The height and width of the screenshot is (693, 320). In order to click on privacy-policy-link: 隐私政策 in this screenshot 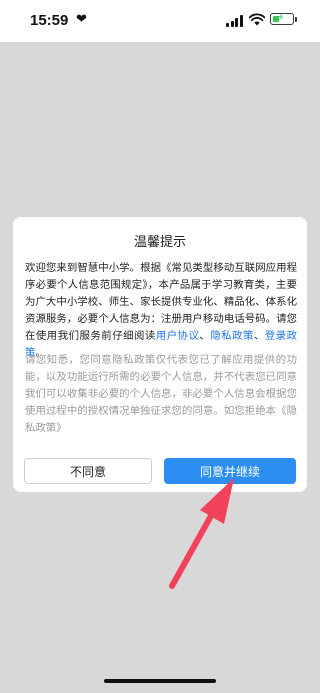, I will do `click(232, 336)`.